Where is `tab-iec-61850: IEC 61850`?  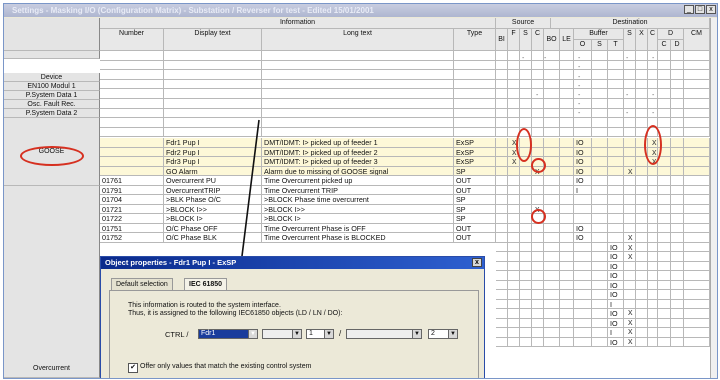
tab-iec-61850: IEC 61850 is located at coordinates (206, 284).